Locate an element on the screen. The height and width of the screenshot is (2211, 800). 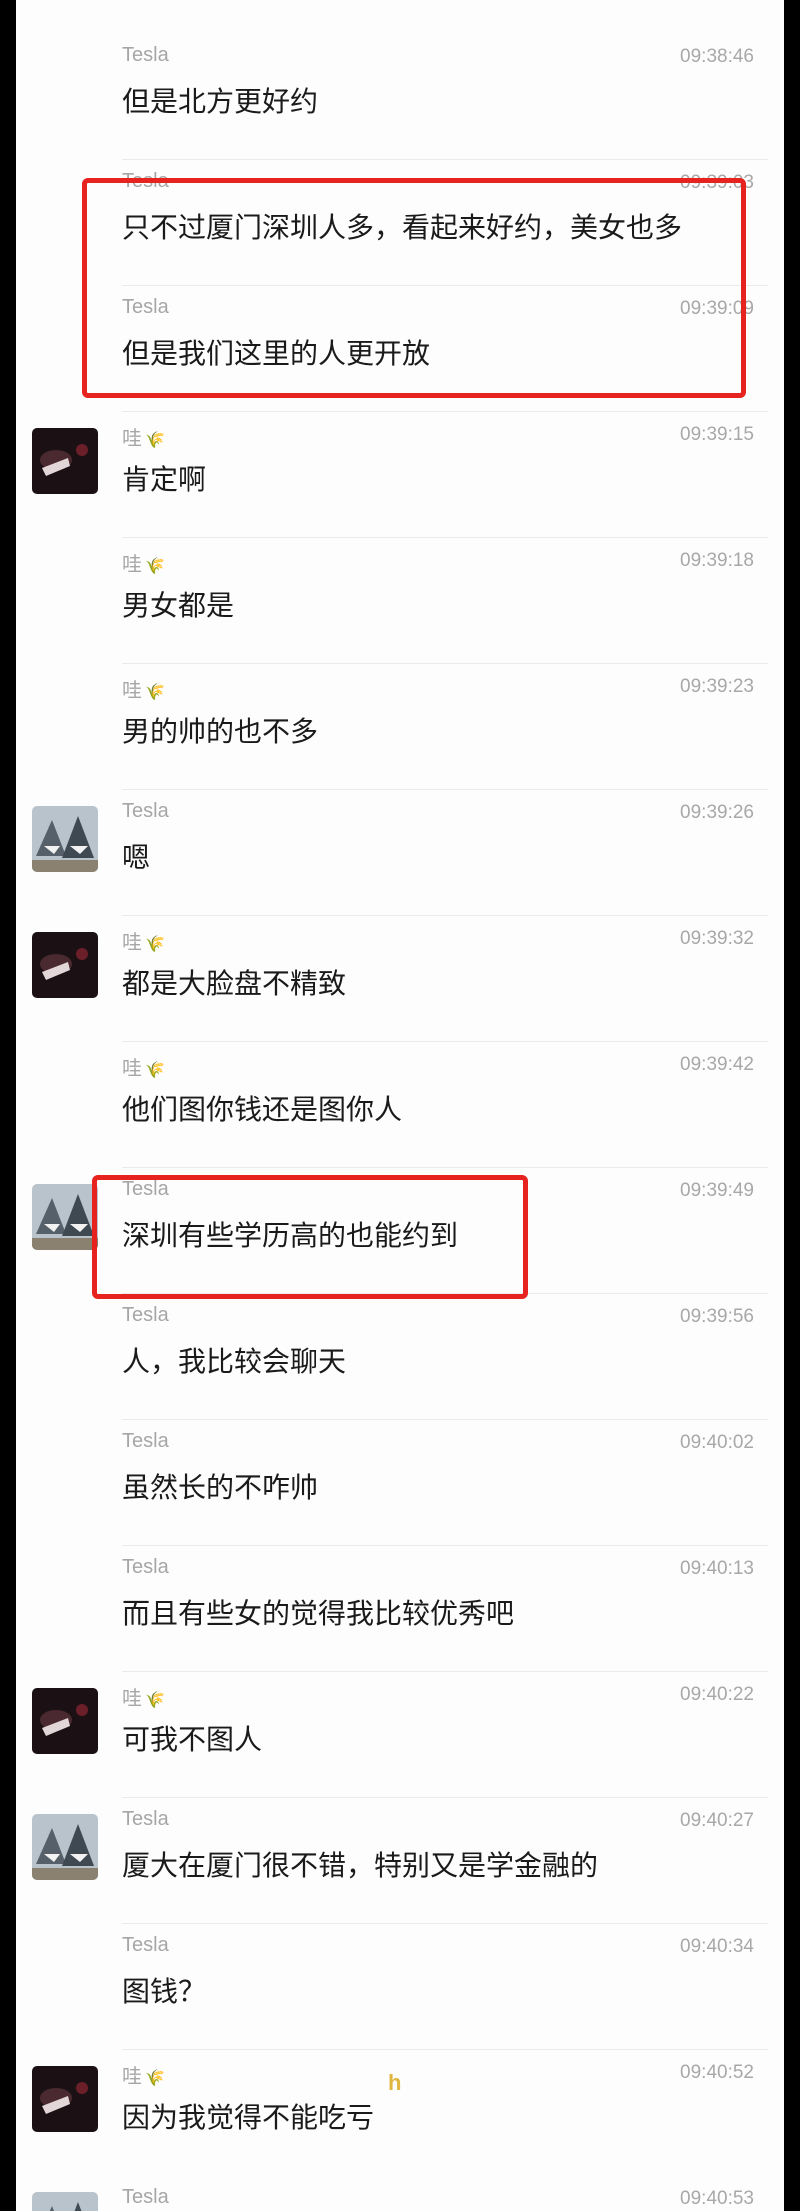
message-row: Tesla 09:39:09 但是我们这里的人更开放 is located at coordinates (400, 349).